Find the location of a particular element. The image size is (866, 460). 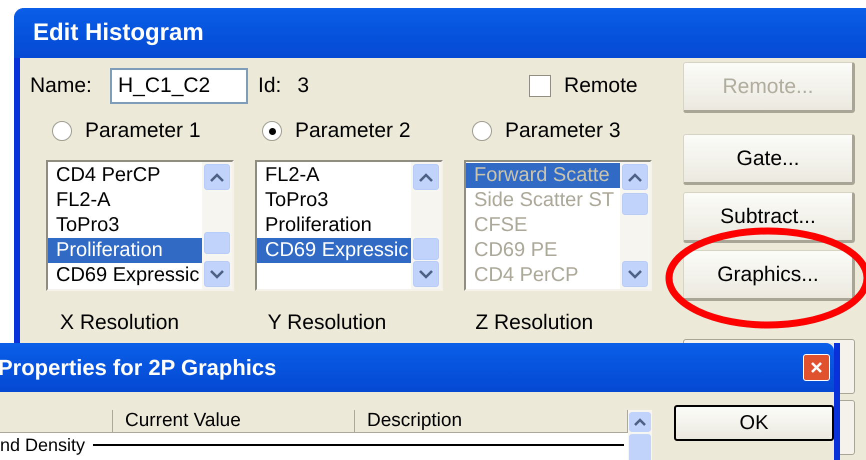

remote-checkbox is located at coordinates (540, 86).